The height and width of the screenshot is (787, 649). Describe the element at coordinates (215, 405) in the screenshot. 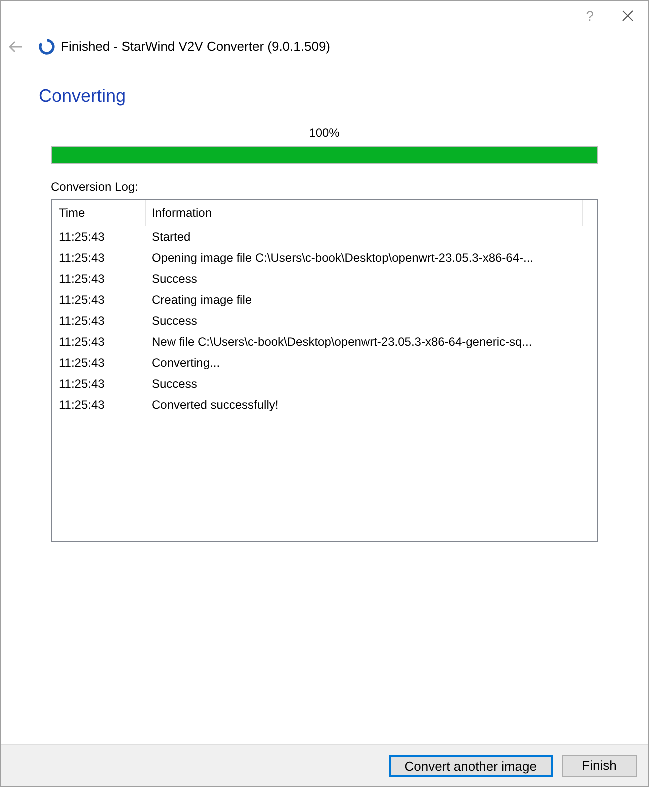

I see `information-cell-text: Converted successfully!` at that location.